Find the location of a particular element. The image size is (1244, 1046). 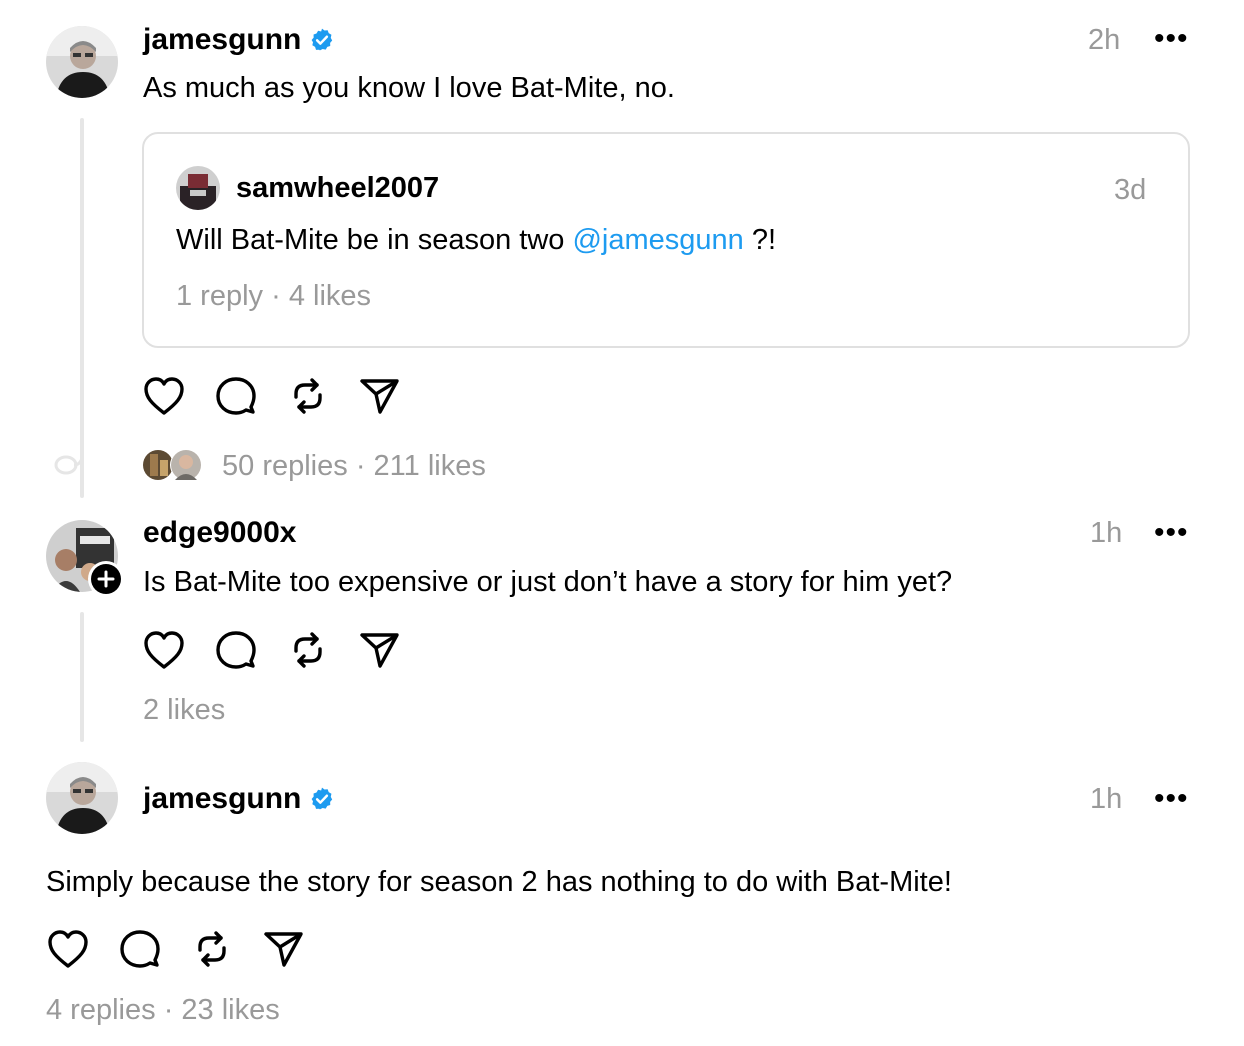

quoted-likes: 4 likes is located at coordinates (330, 296).